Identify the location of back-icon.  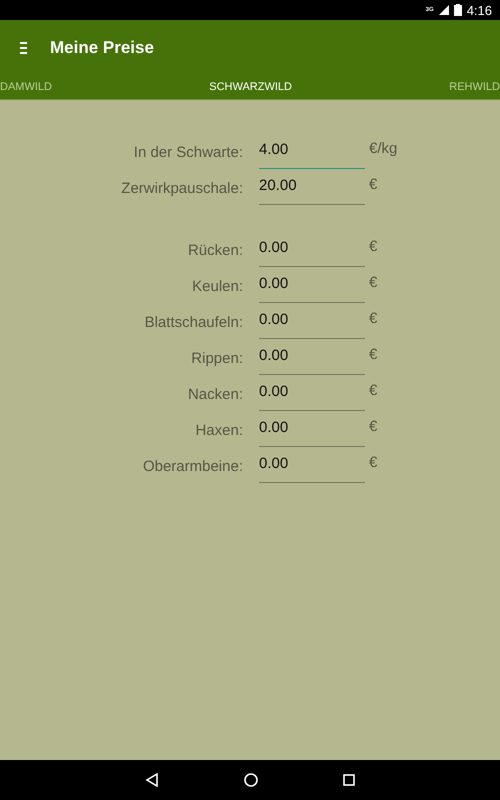
(152, 780).